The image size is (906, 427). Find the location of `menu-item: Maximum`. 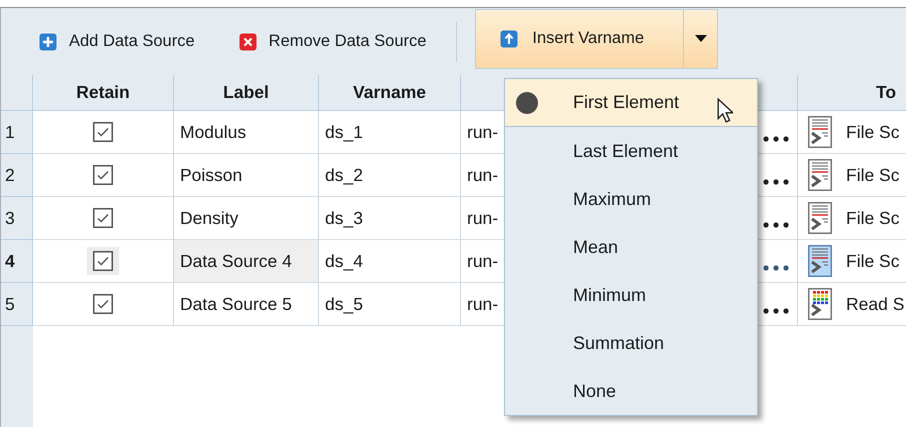

menu-item: Maximum is located at coordinates (631, 199).